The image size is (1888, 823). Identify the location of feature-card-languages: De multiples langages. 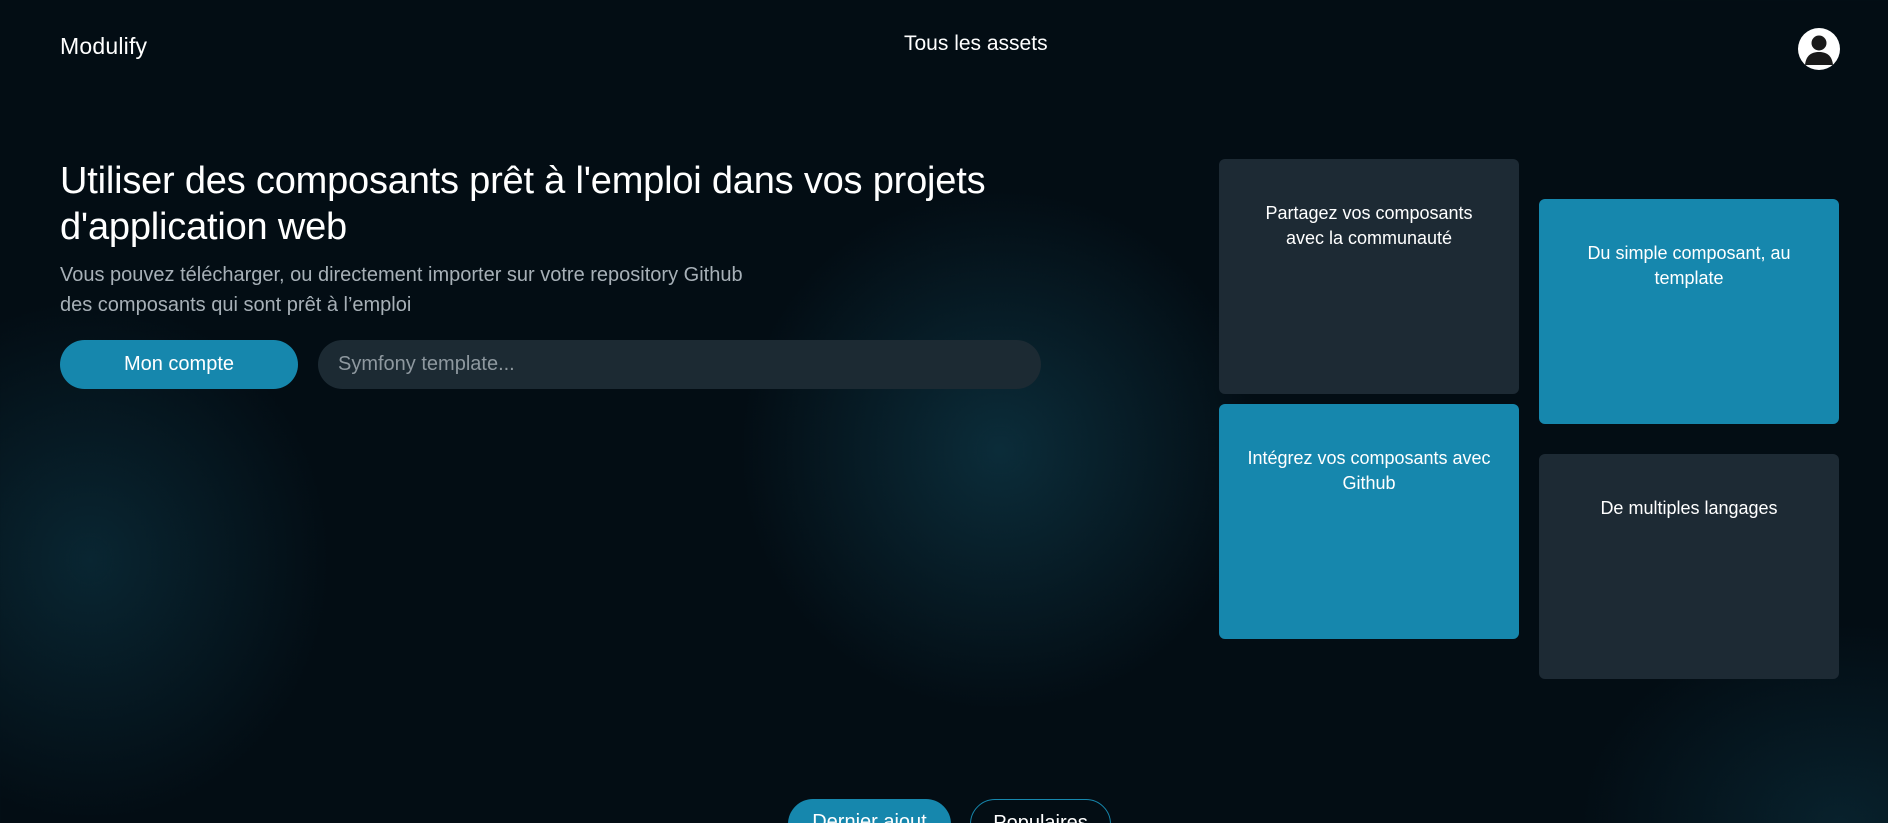
(1689, 566).